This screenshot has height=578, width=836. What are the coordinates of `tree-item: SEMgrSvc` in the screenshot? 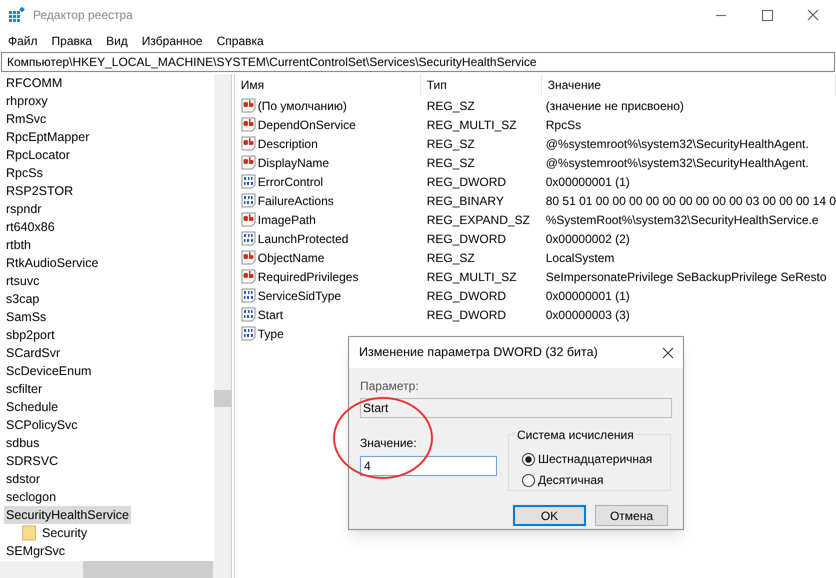 It's located at (36, 551).